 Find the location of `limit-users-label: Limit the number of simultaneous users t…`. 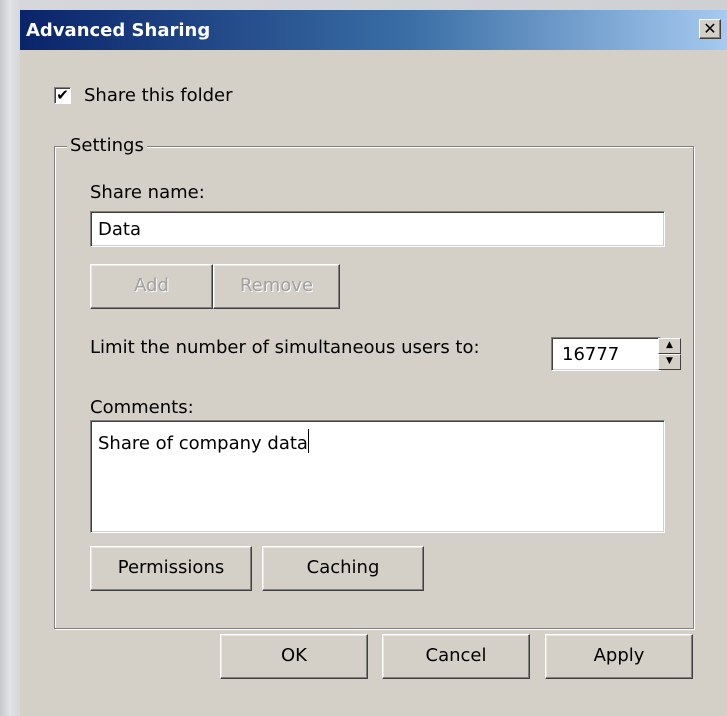

limit-users-label: Limit the number of simultaneous users t… is located at coordinates (285, 347).